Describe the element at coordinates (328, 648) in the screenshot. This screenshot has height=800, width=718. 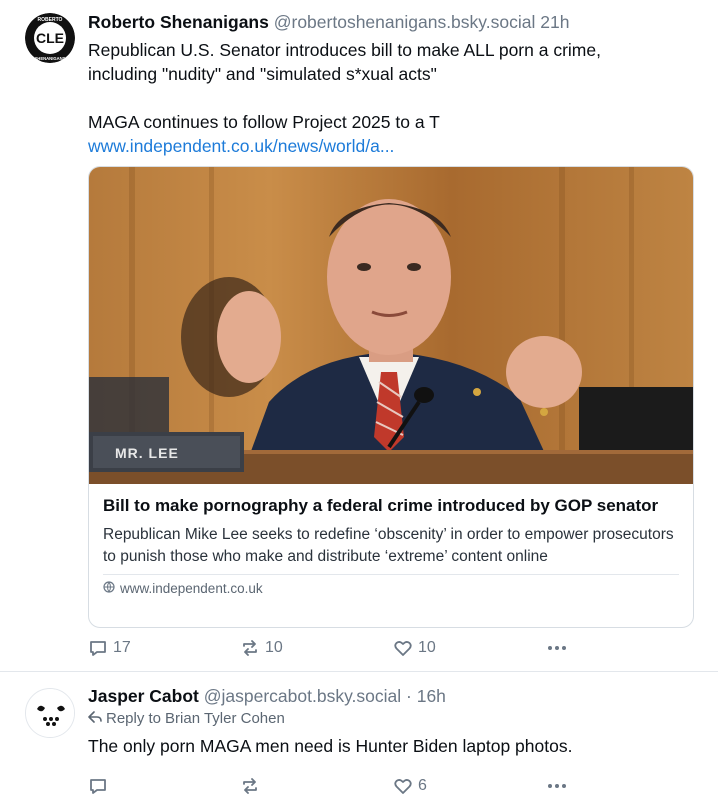
I see `post-actions: 17 10 10` at that location.